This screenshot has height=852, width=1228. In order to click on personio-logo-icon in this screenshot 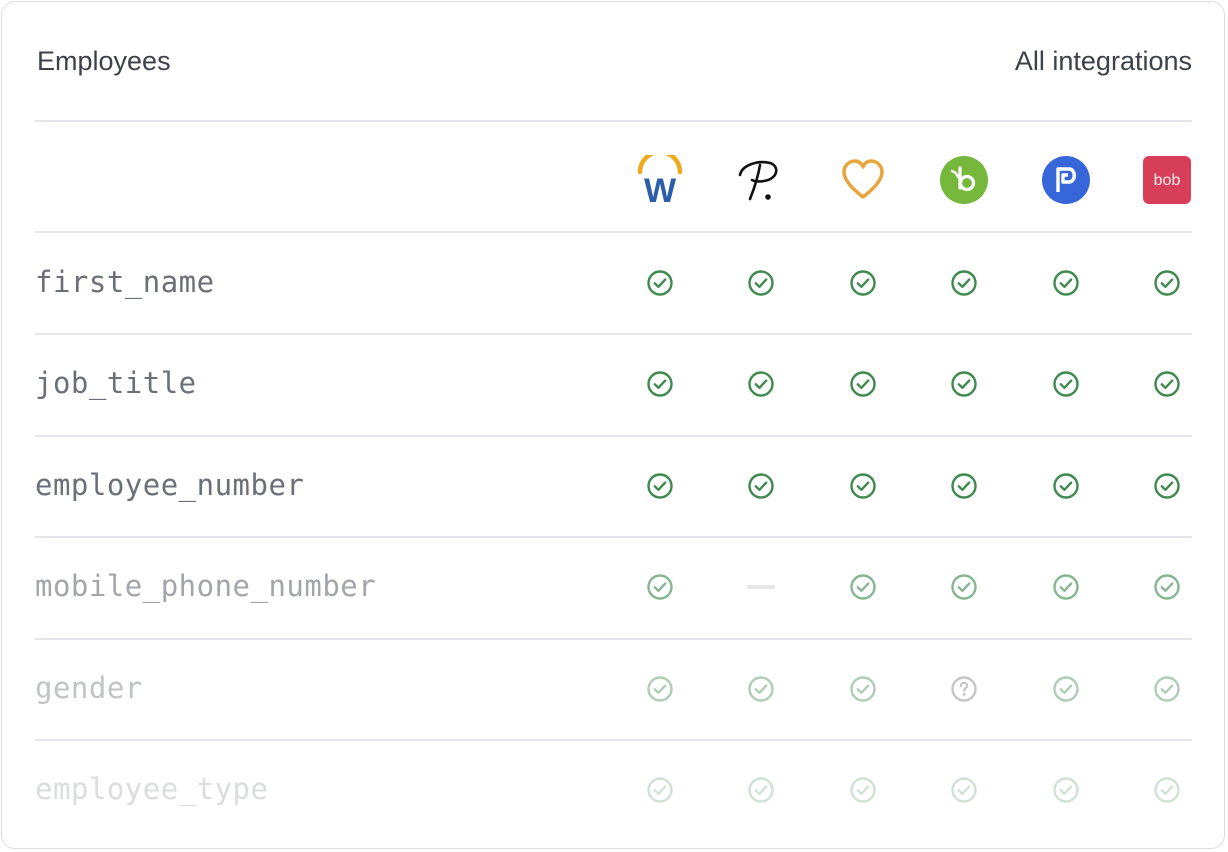, I will do `click(761, 180)`.